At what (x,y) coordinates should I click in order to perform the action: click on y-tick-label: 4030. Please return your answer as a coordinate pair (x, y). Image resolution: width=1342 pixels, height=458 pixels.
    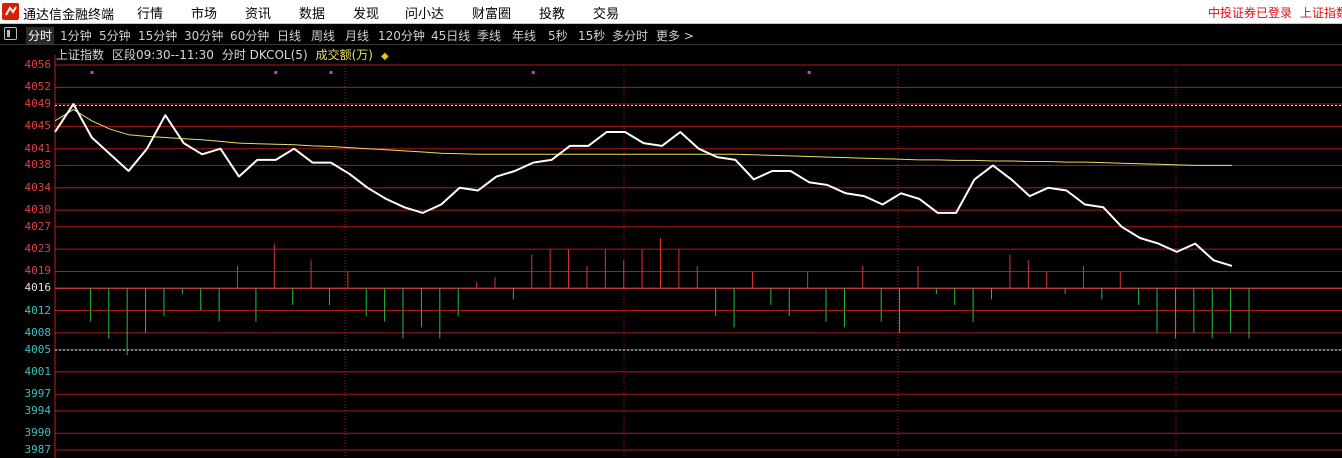
    Looking at the image, I should click on (38, 210).